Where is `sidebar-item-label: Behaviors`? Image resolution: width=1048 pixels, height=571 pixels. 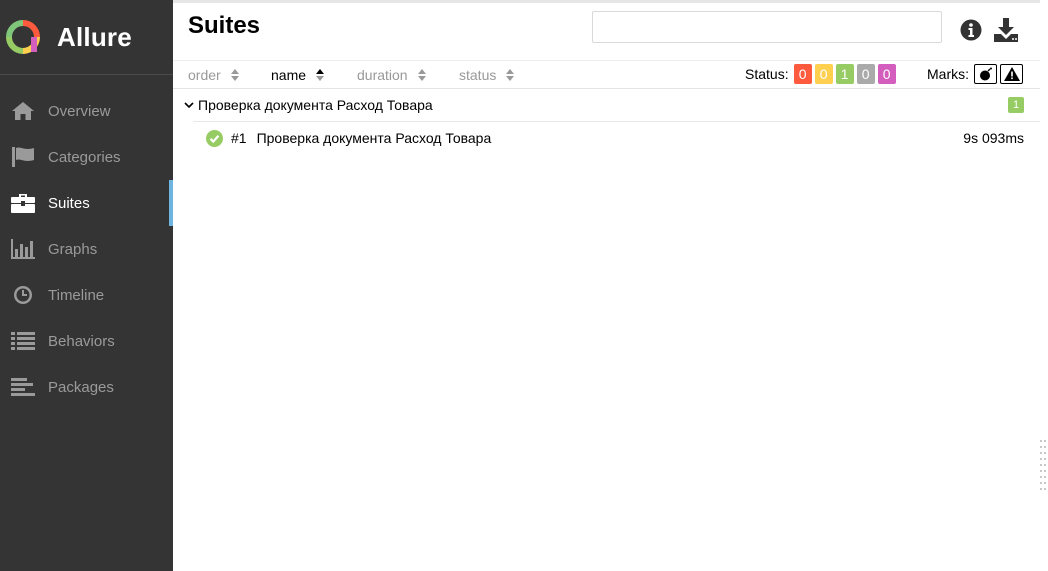 sidebar-item-label: Behaviors is located at coordinates (81, 341).